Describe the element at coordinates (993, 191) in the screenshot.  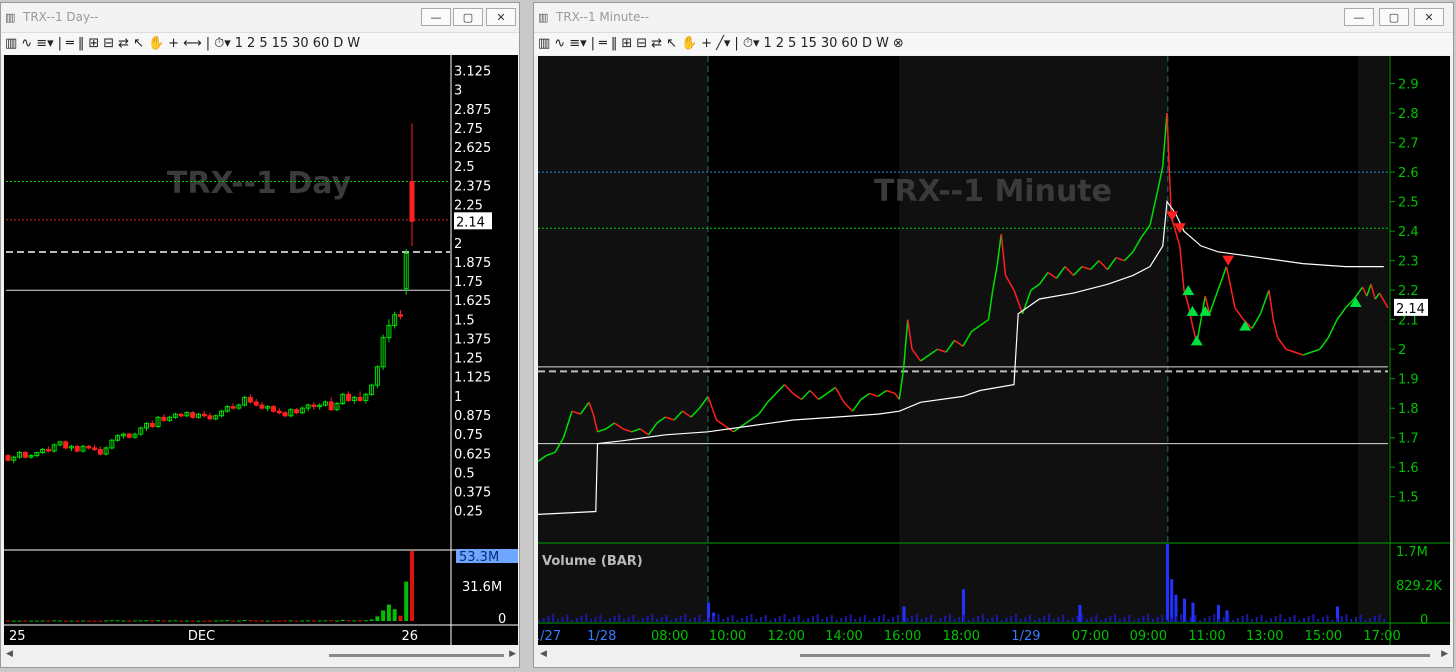
I see `chart-watermark: TRX--1 Minute` at that location.